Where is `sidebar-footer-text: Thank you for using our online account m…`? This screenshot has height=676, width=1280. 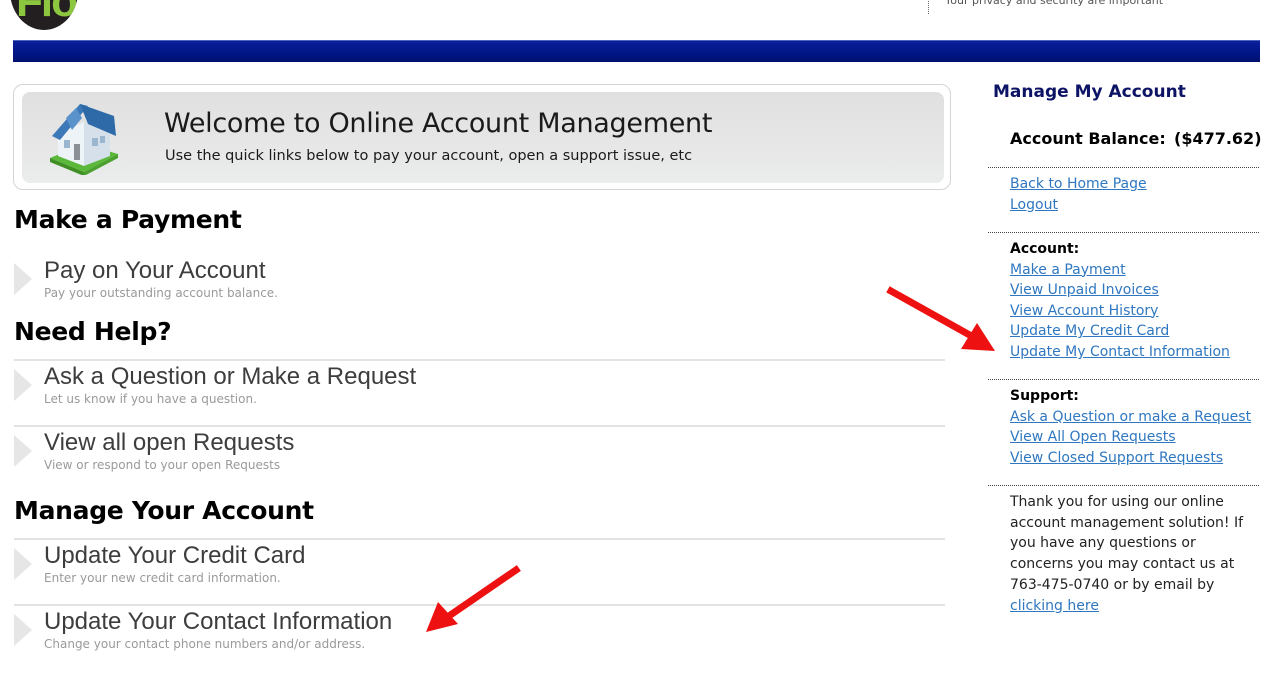
sidebar-footer-text: Thank you for using our online account m… is located at coordinates (1135, 554).